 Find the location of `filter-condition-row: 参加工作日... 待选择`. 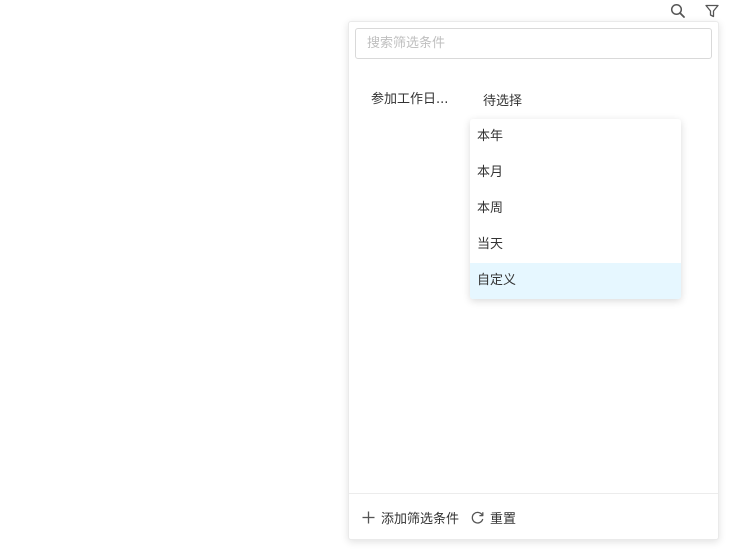

filter-condition-row: 参加工作日... 待选择 is located at coordinates (533, 98).